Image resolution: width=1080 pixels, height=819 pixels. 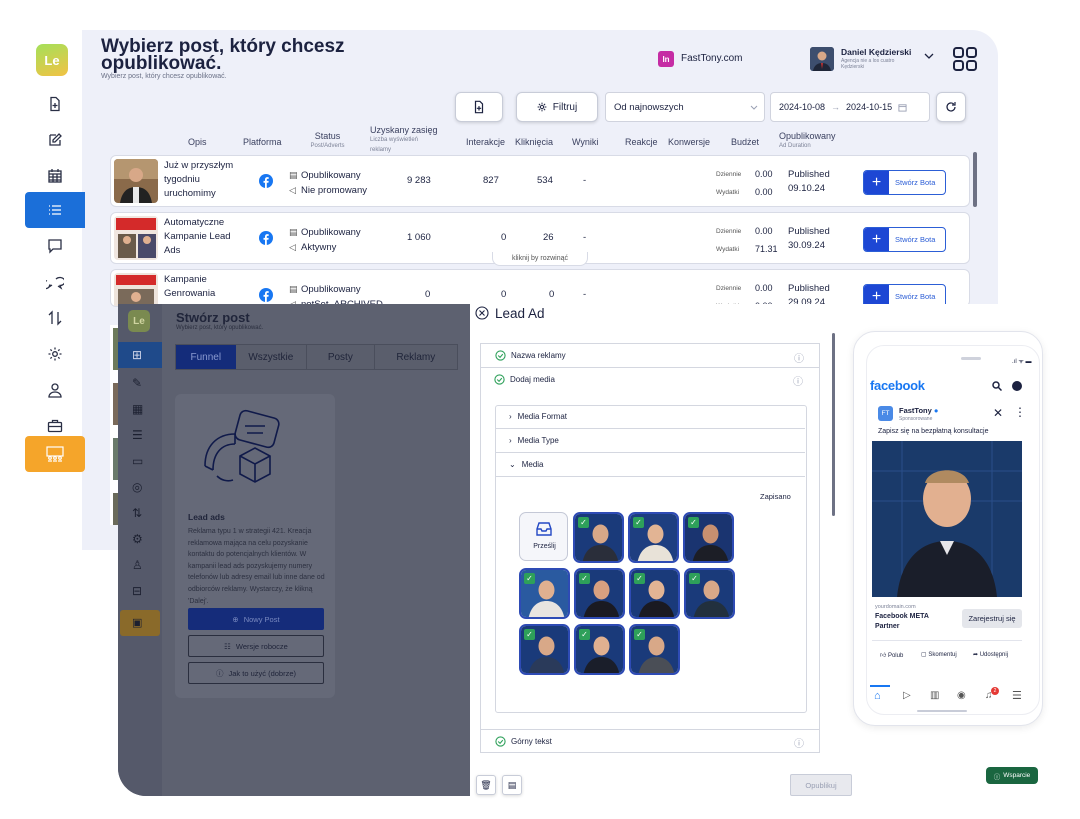 What do you see at coordinates (482, 313) in the screenshot?
I see `close-icon` at bounding box center [482, 313].